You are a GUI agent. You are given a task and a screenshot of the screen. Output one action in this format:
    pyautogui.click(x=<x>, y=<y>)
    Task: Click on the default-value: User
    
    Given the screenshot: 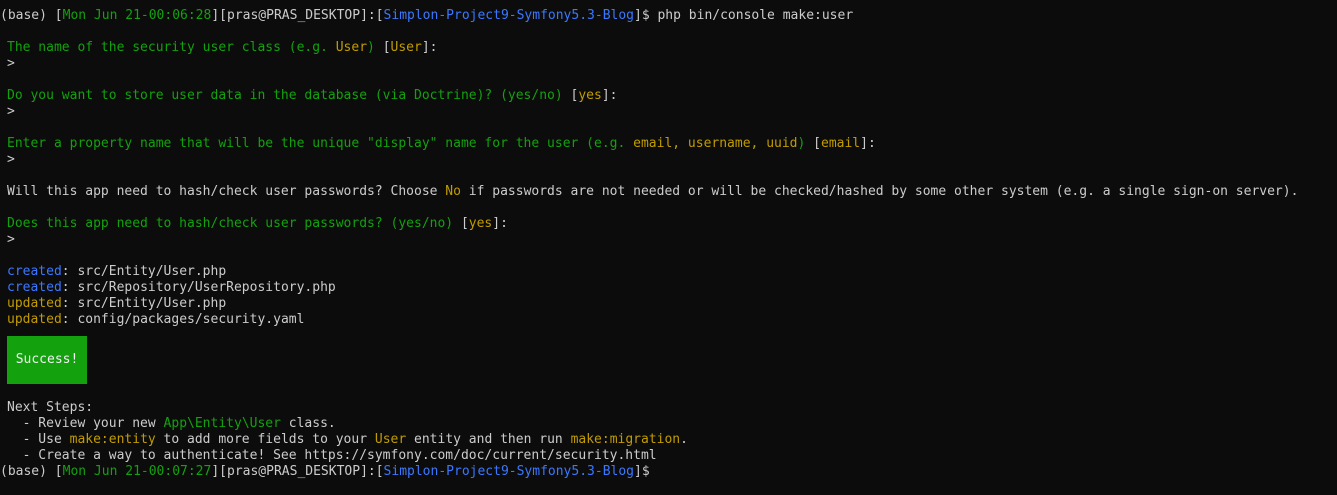 What is the action you would take?
    pyautogui.click(x=406, y=47)
    